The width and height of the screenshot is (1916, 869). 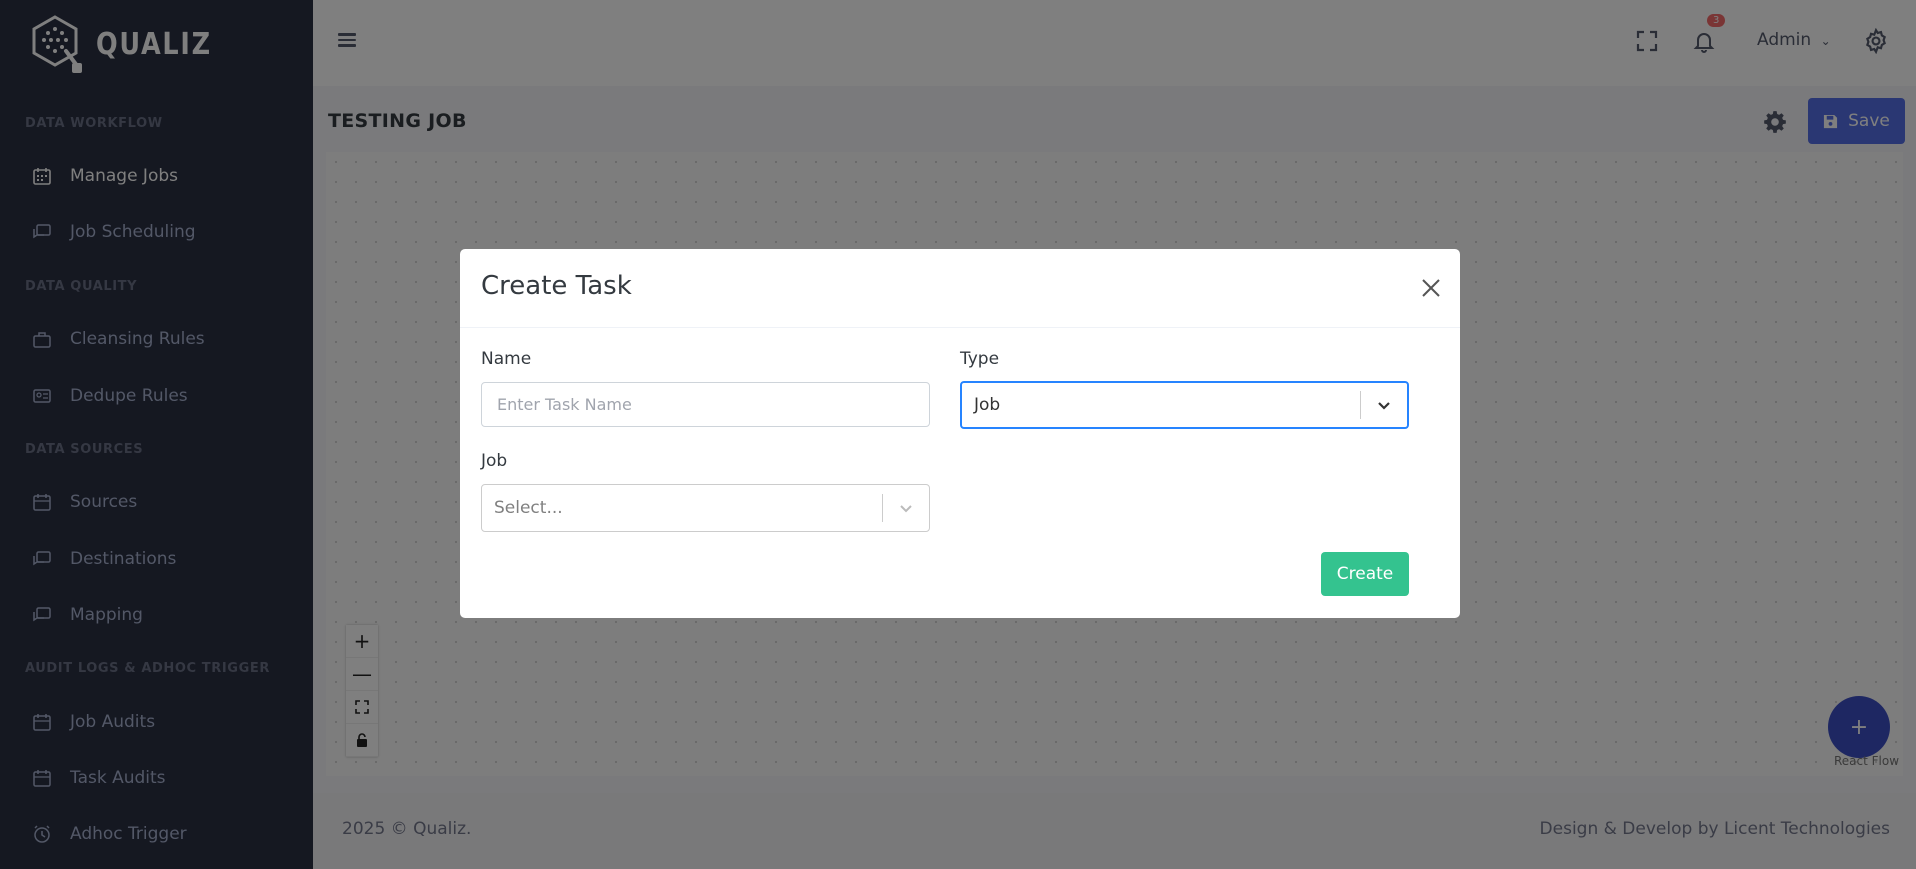 What do you see at coordinates (1432, 289) in the screenshot?
I see `close-icon` at bounding box center [1432, 289].